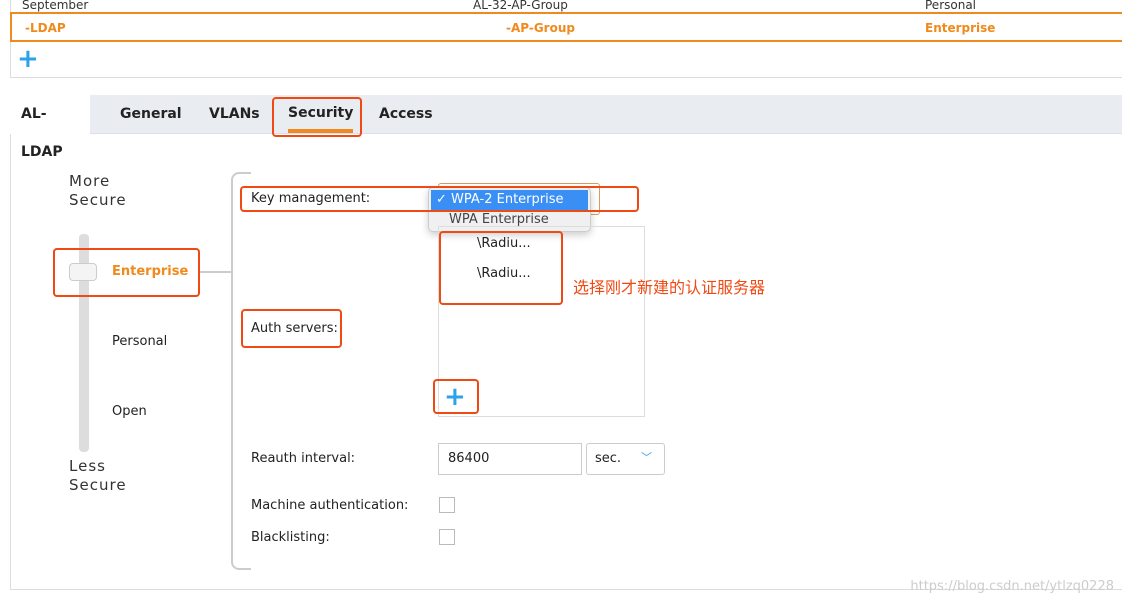 Image resolution: width=1122 pixels, height=604 pixels. Describe the element at coordinates (951, 6) in the screenshot. I see `cell-security: Personal` at that location.